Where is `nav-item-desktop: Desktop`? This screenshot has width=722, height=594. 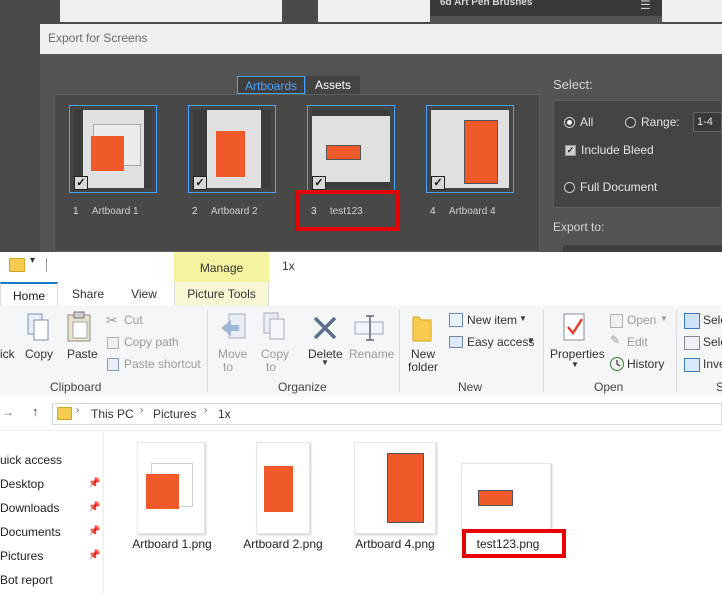 nav-item-desktop: Desktop is located at coordinates (22, 484).